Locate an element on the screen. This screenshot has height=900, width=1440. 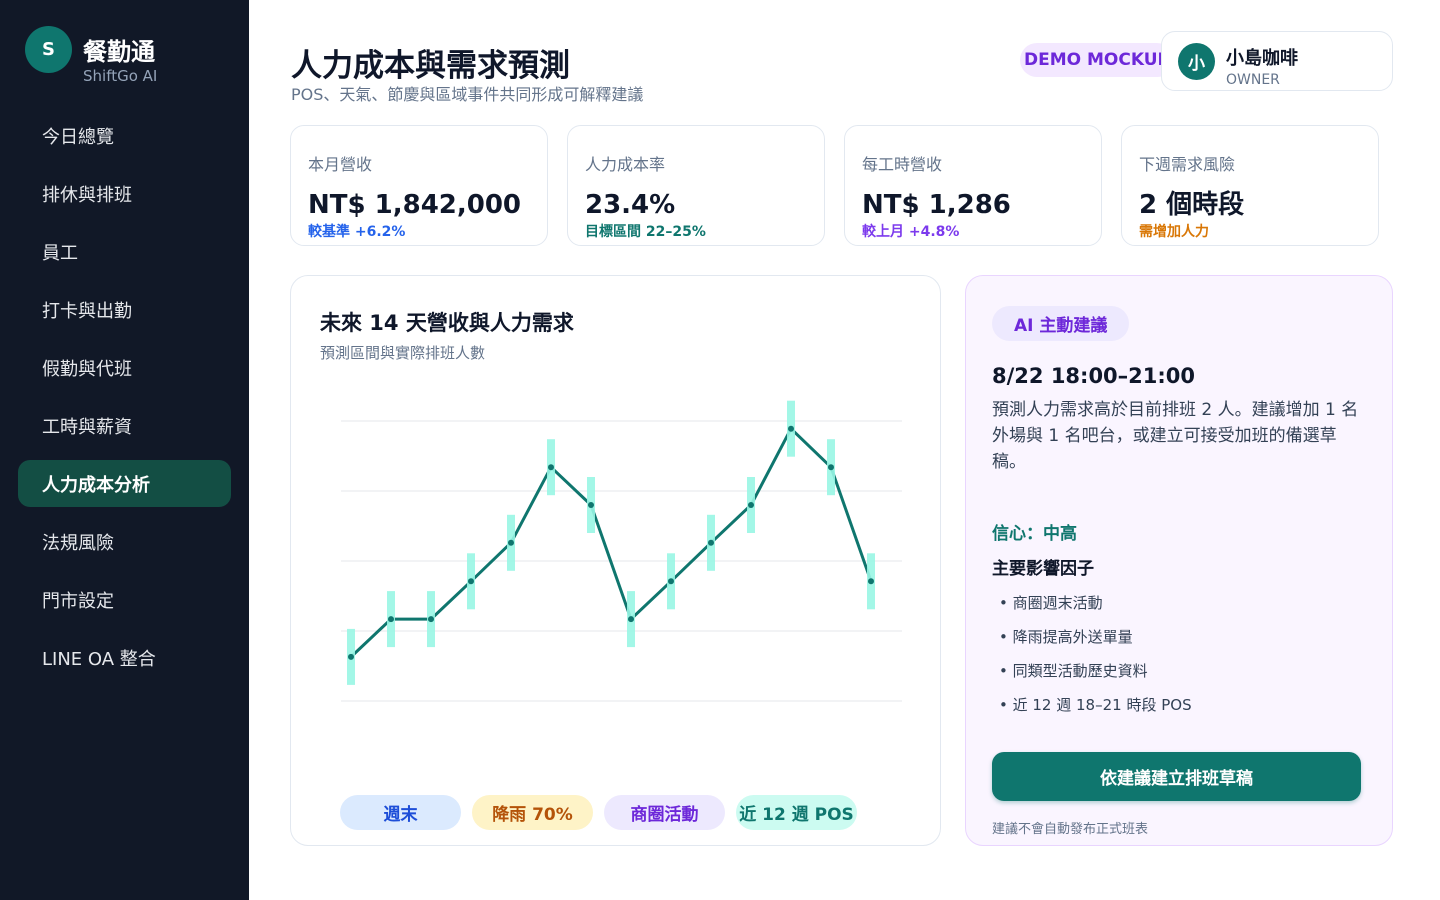
recommendation-time: 8/22 18:00–21:00 is located at coordinates (1094, 376).